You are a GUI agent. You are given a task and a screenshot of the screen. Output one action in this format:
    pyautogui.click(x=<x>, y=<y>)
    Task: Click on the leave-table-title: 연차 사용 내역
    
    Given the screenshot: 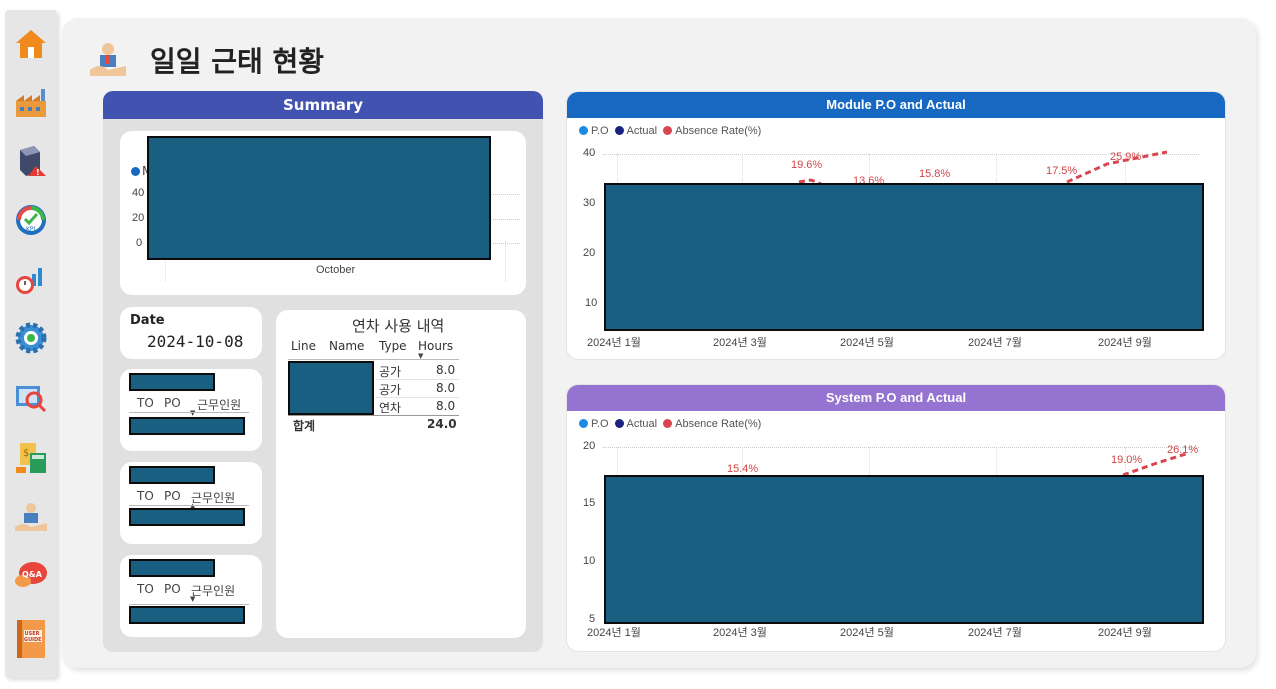 What is the action you would take?
    pyautogui.click(x=398, y=326)
    